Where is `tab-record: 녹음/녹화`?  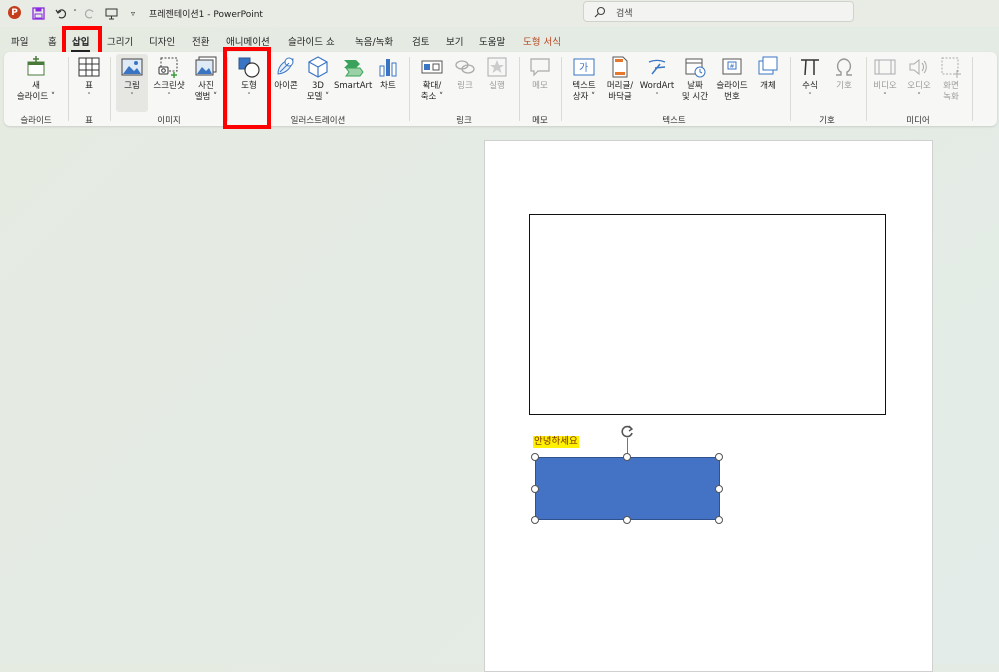
tab-record: 녹음/녹화 is located at coordinates (374, 41).